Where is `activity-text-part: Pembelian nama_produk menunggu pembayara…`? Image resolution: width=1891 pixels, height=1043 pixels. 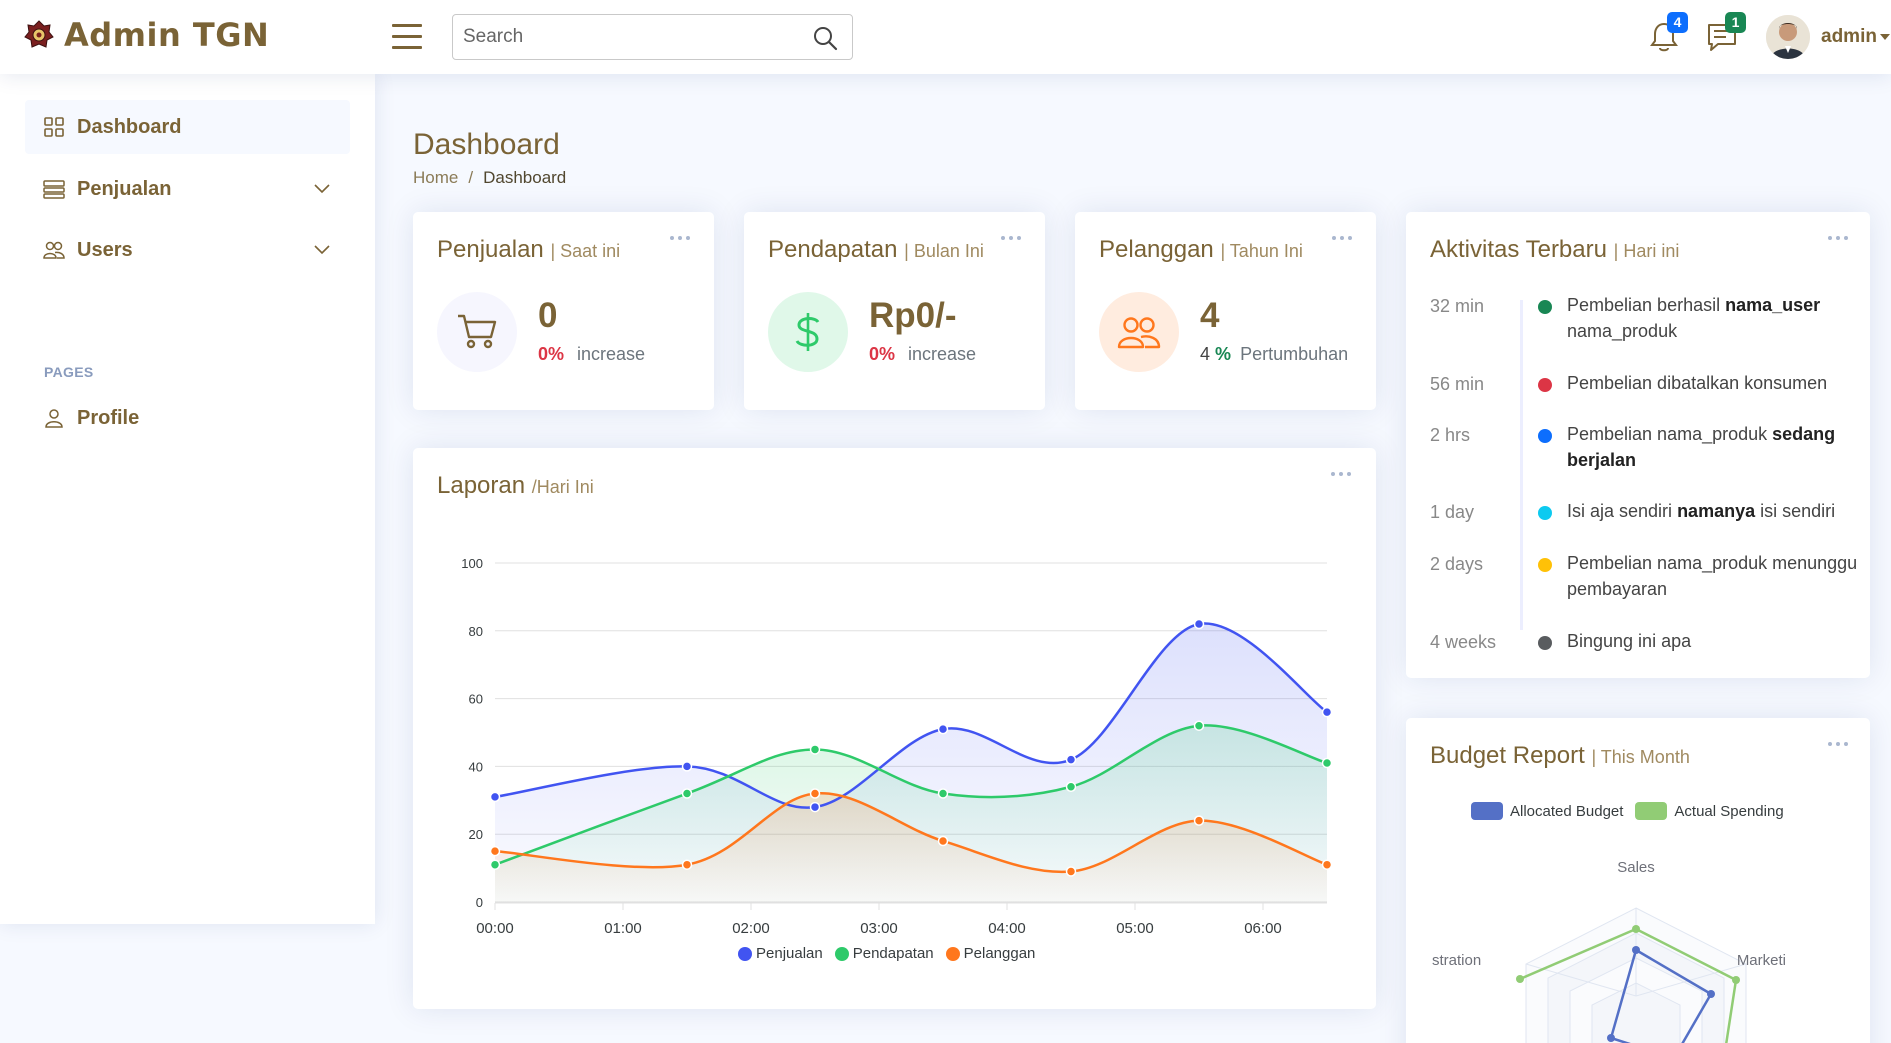 activity-text-part: Pembelian nama_produk menunggu pembayara… is located at coordinates (1712, 576).